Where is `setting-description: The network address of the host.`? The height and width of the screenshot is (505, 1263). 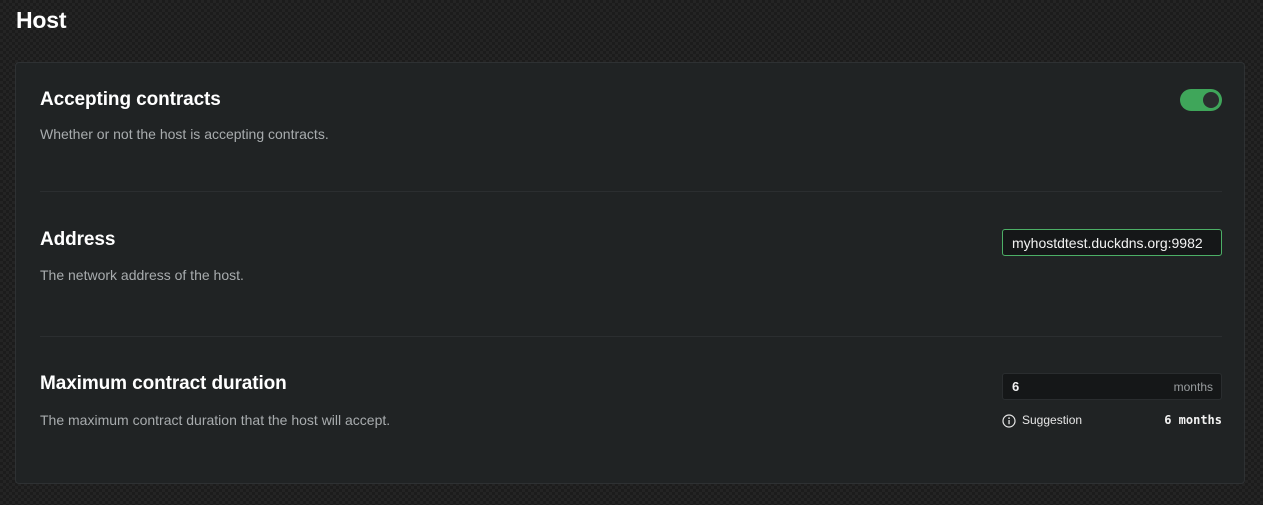
setting-description: The network address of the host. is located at coordinates (142, 275).